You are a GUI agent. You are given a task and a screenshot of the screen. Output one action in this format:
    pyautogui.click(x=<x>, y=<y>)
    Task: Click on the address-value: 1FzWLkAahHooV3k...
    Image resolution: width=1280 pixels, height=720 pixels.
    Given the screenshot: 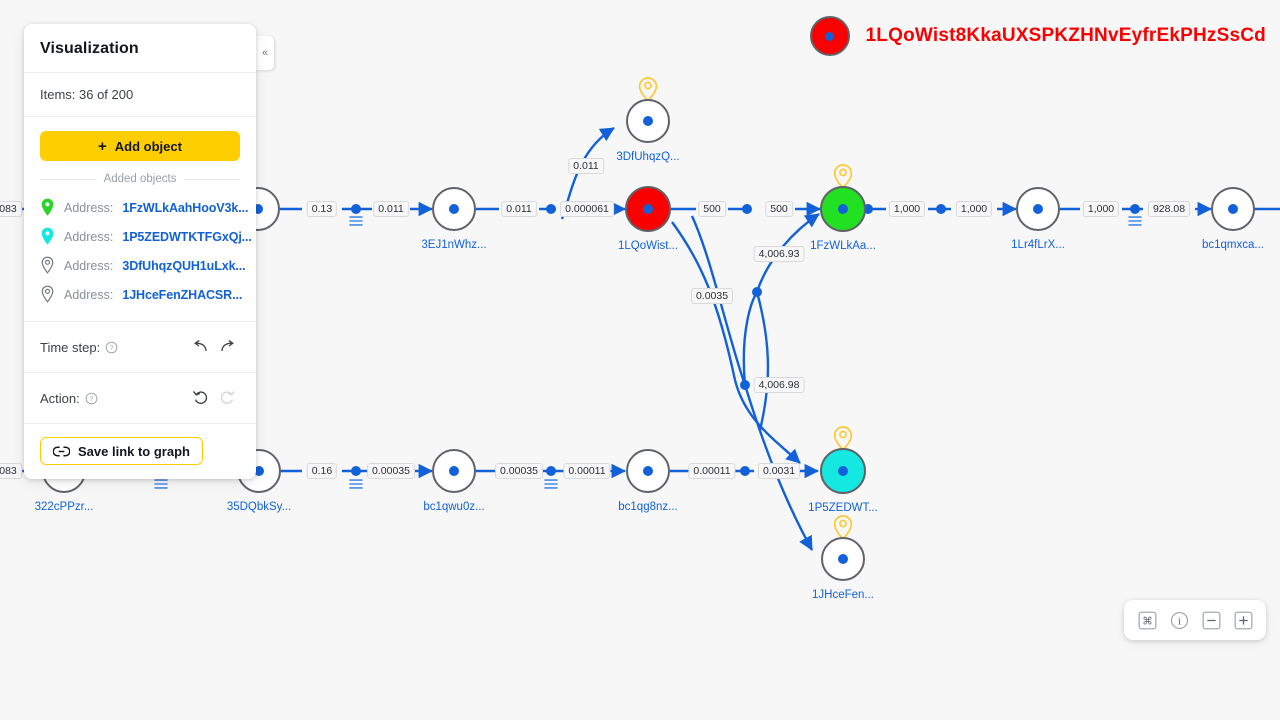 What is the action you would take?
    pyautogui.click(x=185, y=208)
    